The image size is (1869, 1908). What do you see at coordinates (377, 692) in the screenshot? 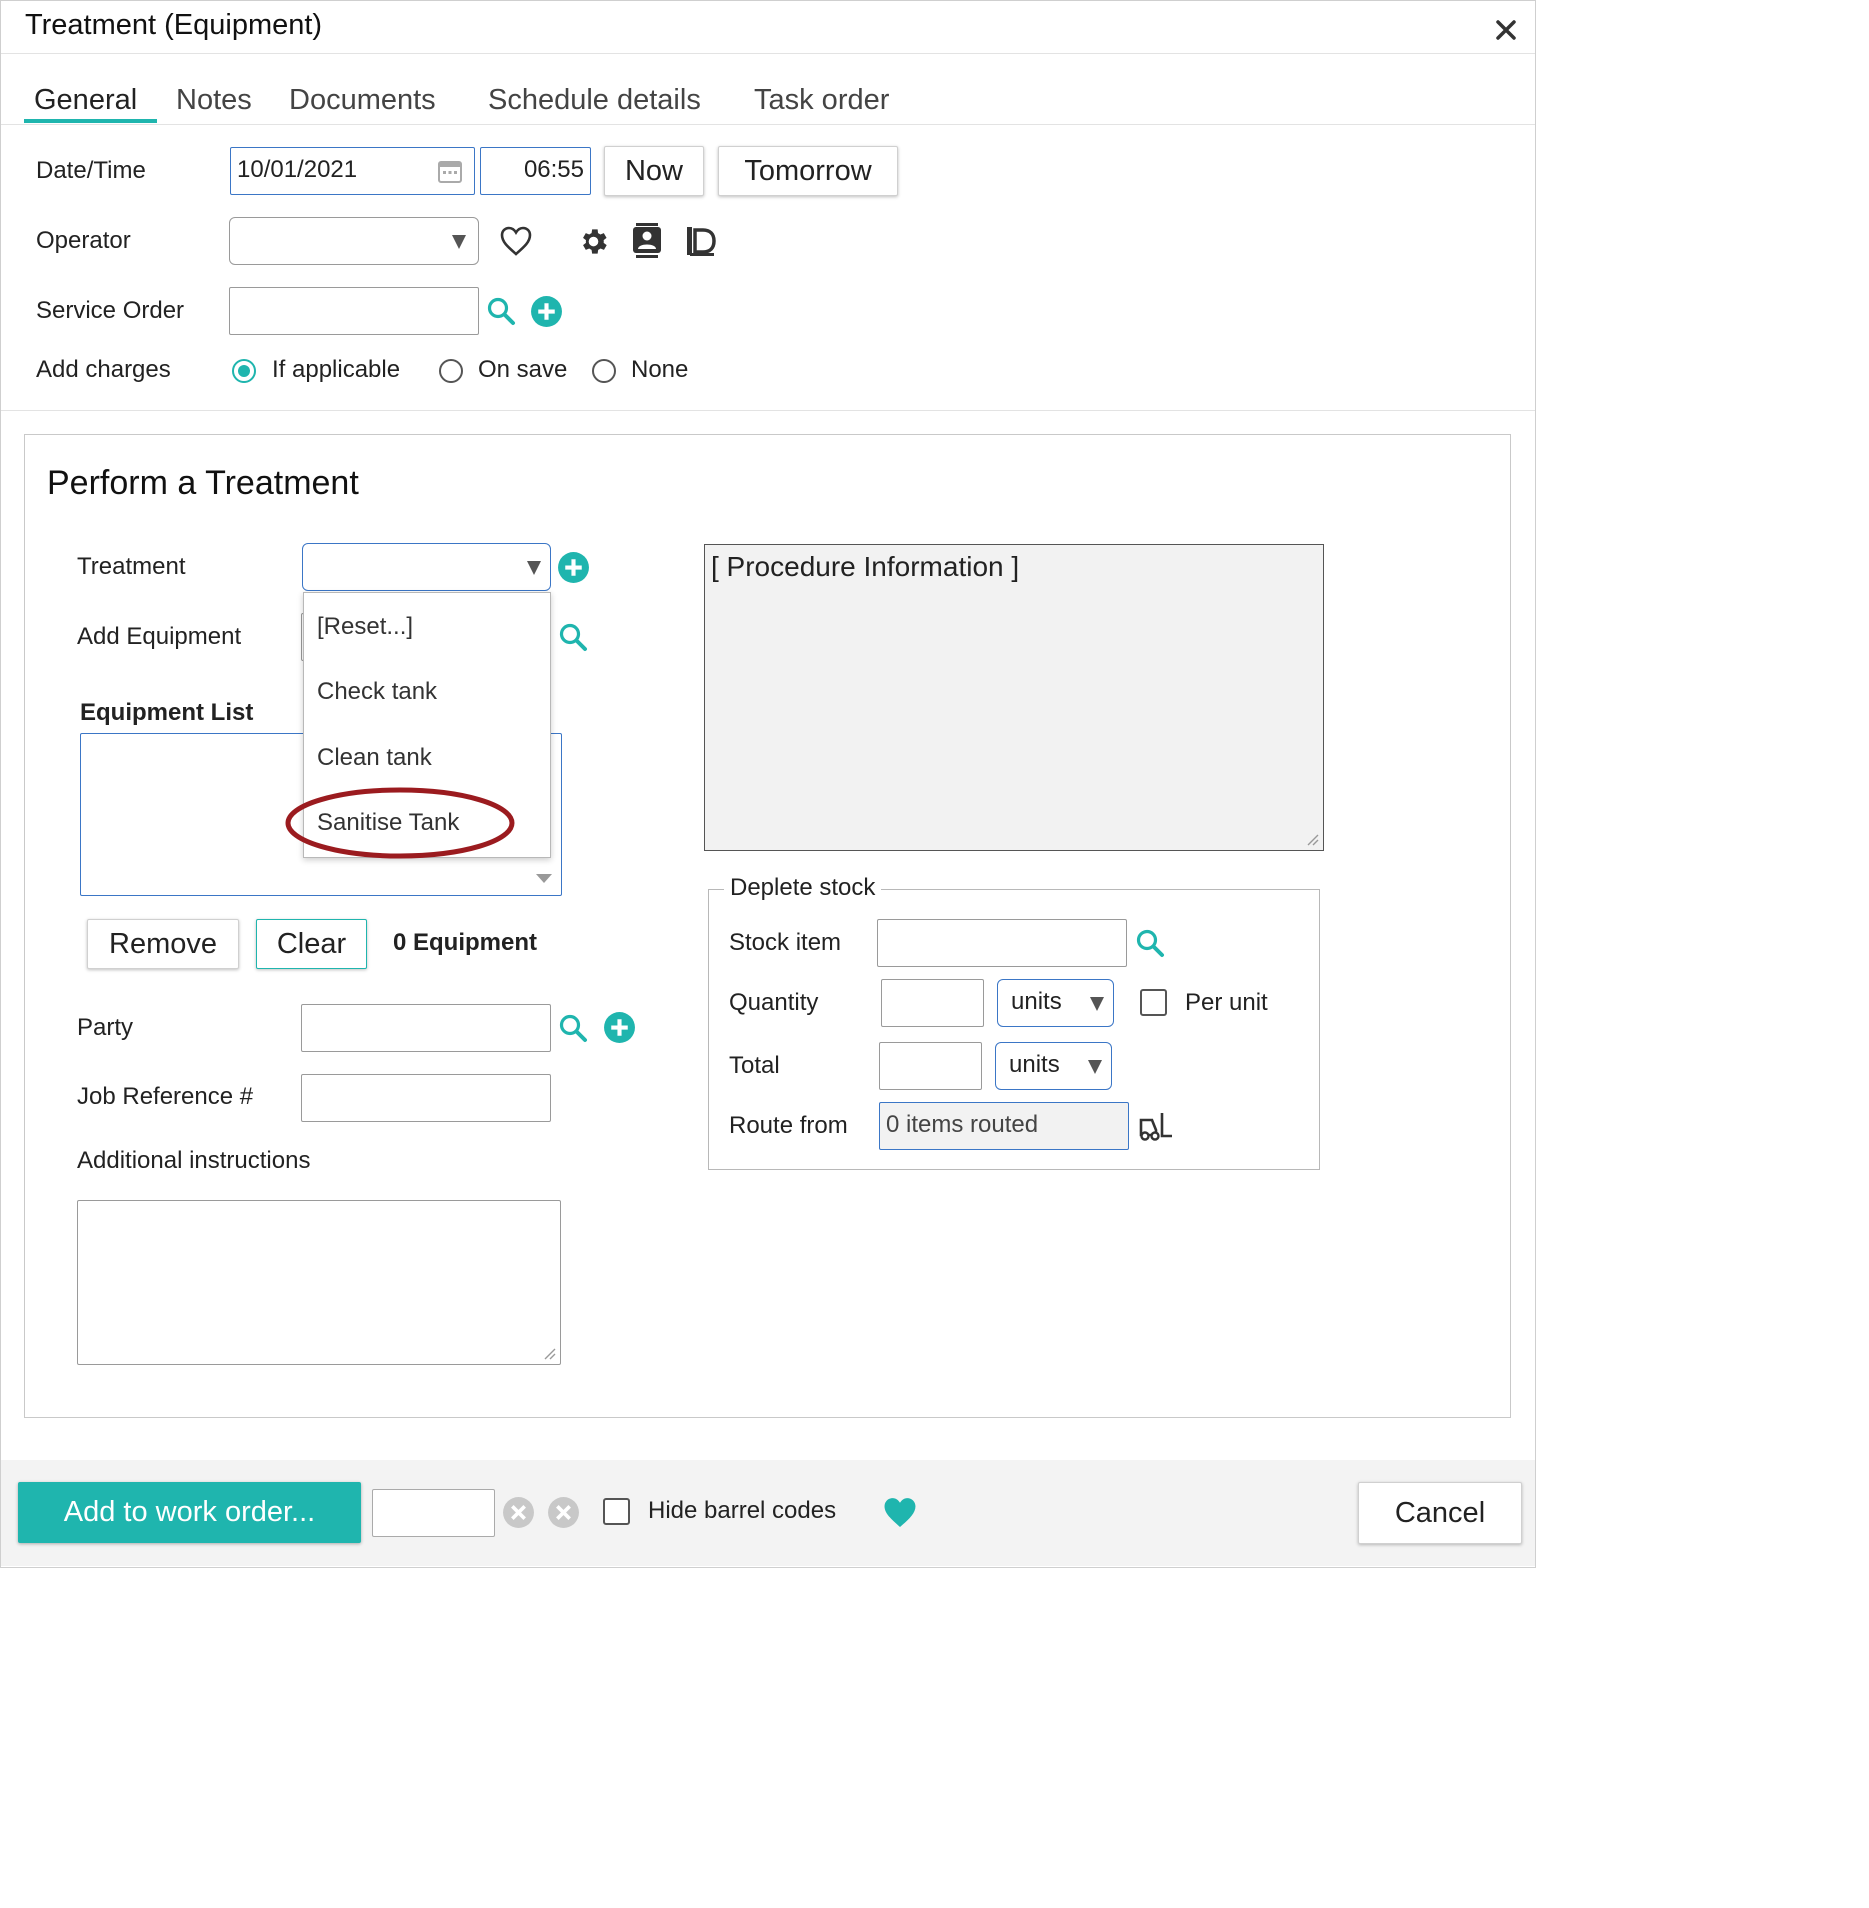
I see `dropdown-option-check-tank: Check tank` at bounding box center [377, 692].